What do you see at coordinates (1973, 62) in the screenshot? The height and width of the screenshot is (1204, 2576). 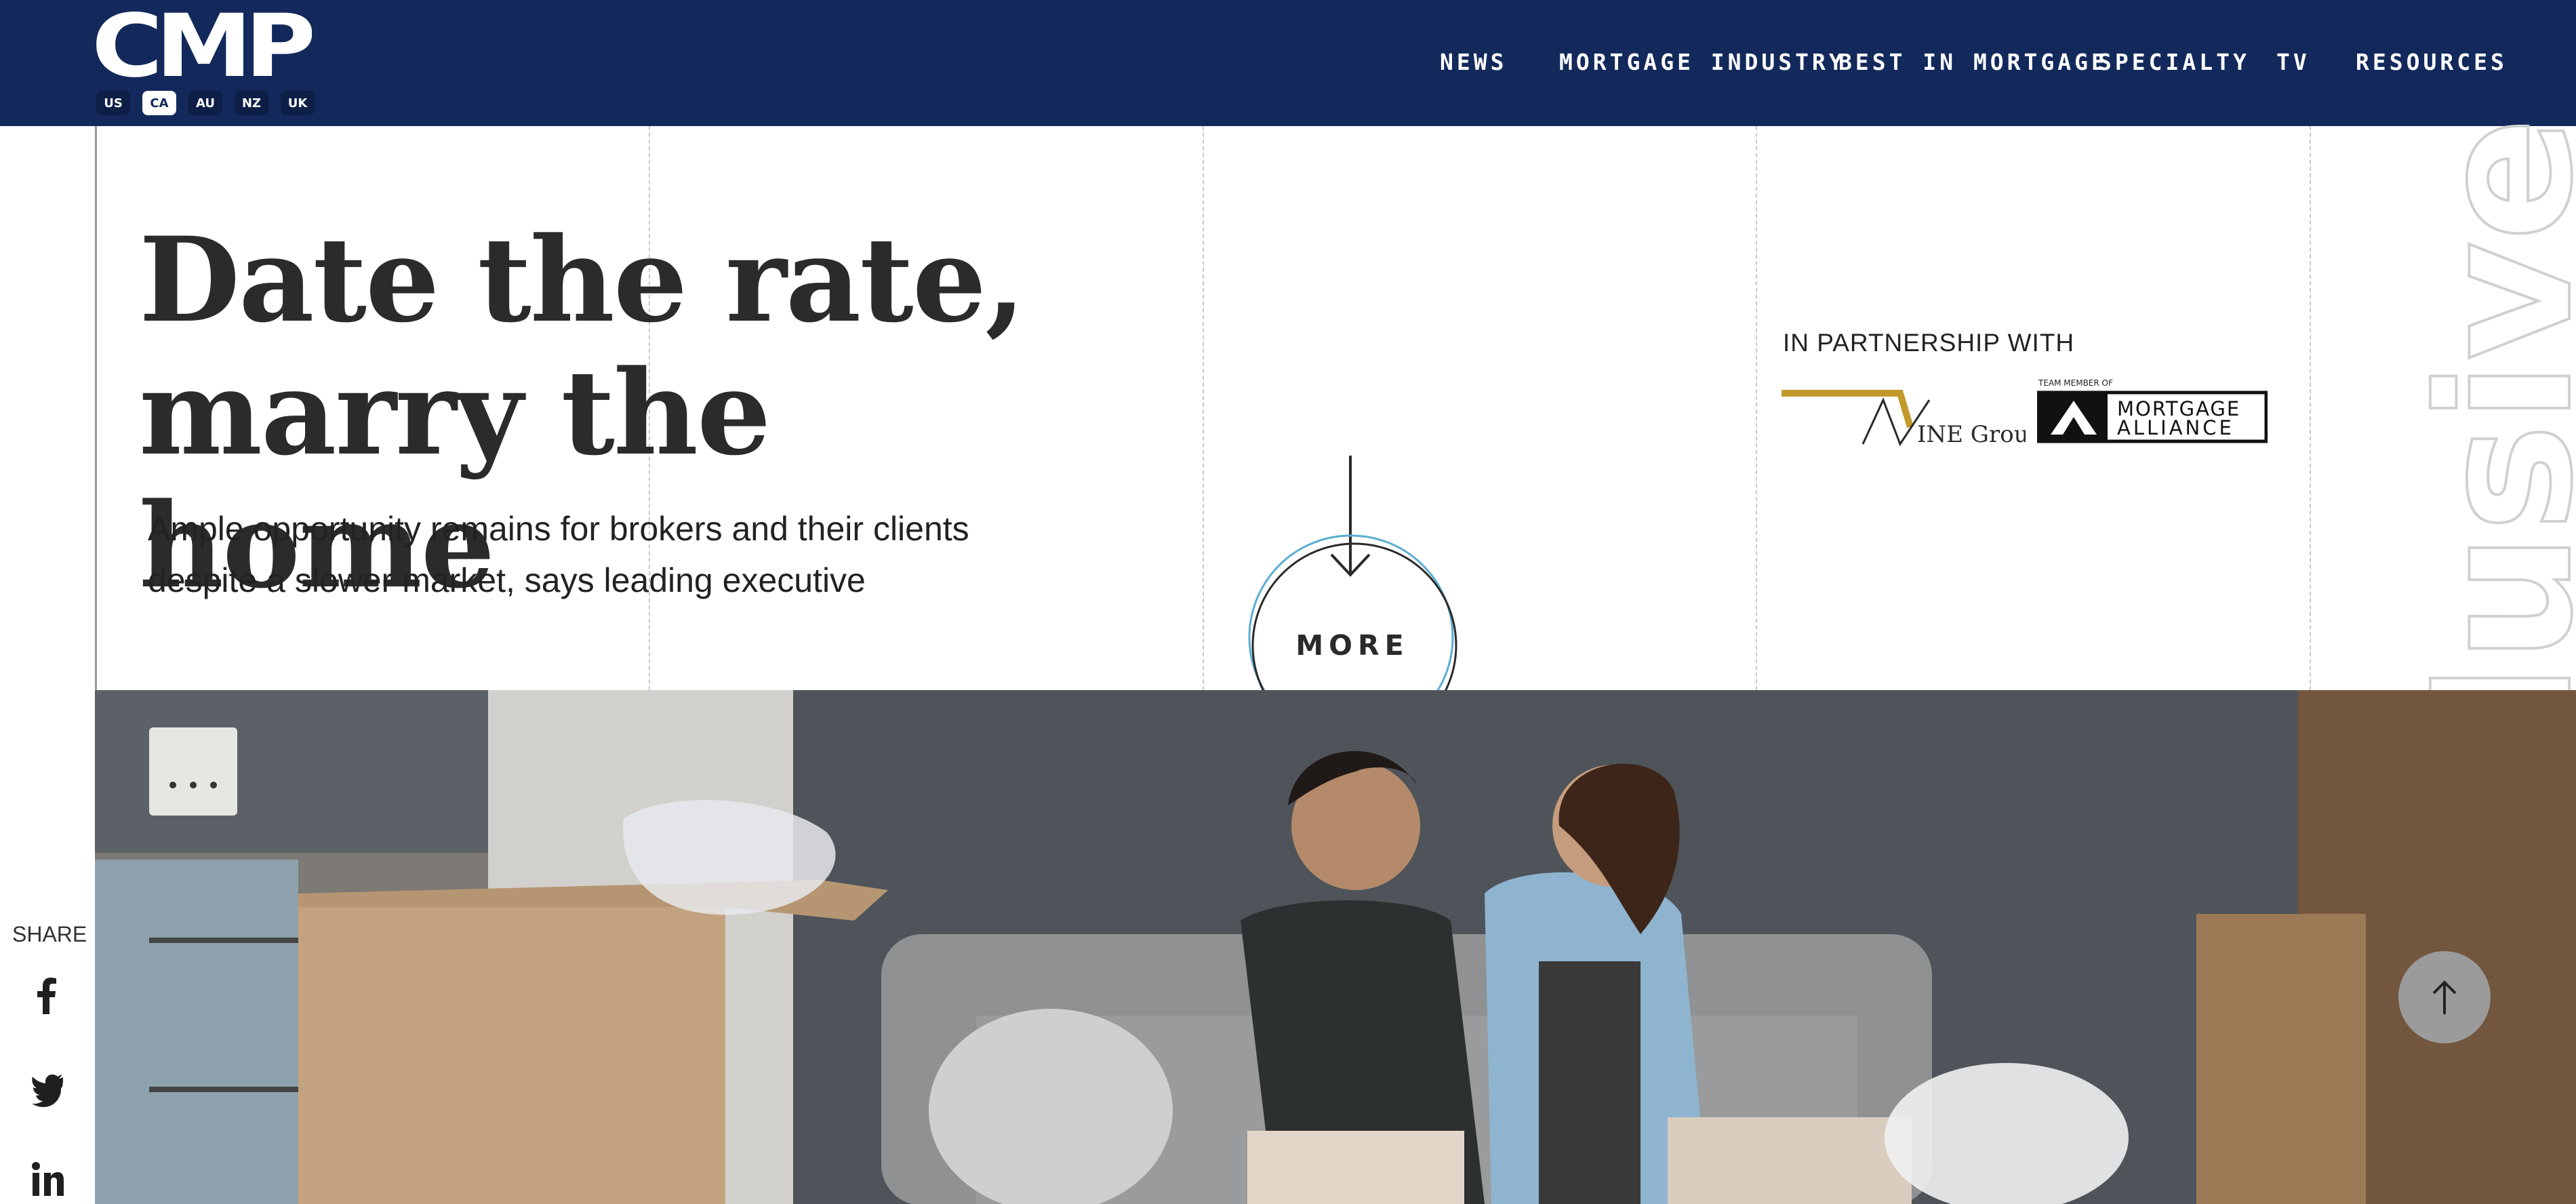 I see `nav-best-in-mortgage: BEST IN MORTGAGE` at bounding box center [1973, 62].